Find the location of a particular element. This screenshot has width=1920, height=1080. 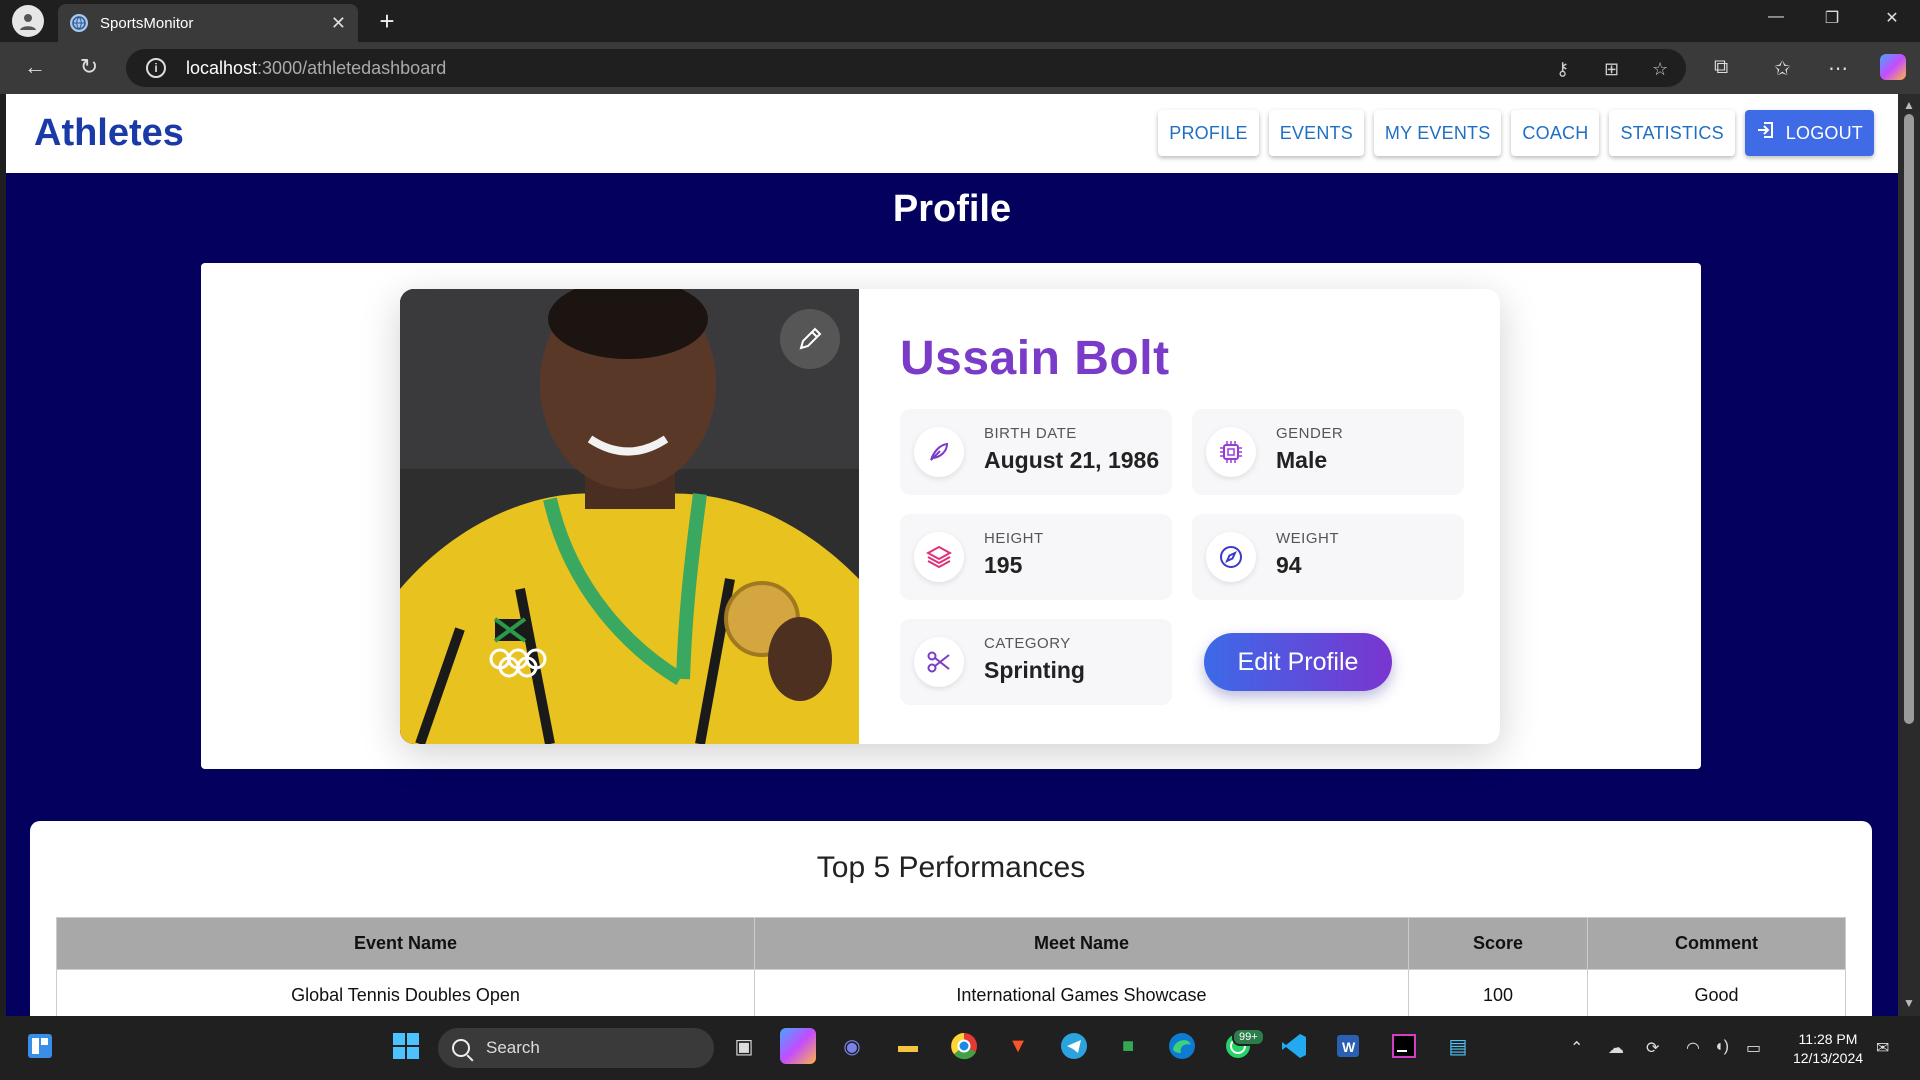

nav-events-button: EVENTS is located at coordinates (1316, 133).